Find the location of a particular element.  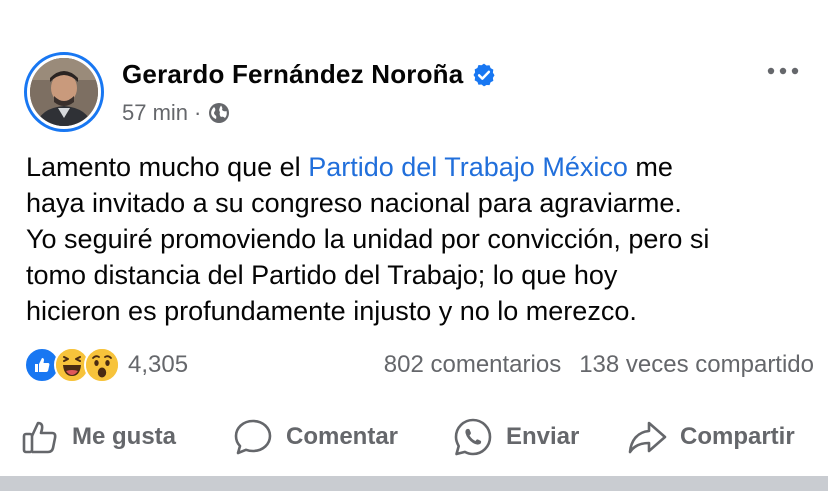

thumbs-up-icon is located at coordinates (39, 437).